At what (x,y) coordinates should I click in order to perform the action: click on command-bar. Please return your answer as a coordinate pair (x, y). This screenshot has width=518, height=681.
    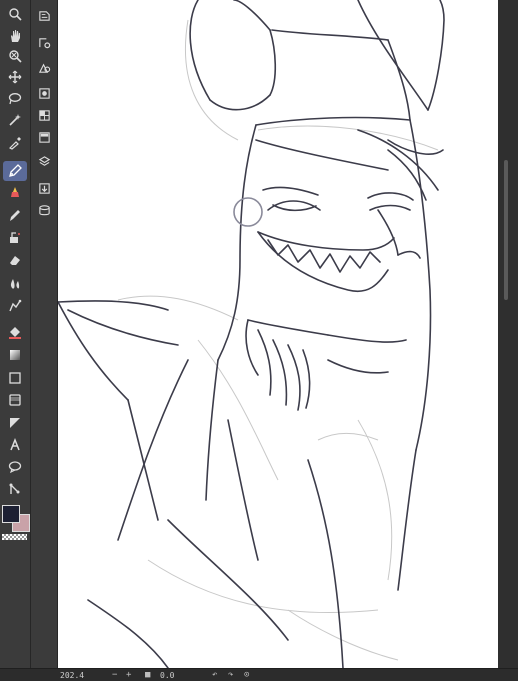
    Looking at the image, I should click on (44, 340).